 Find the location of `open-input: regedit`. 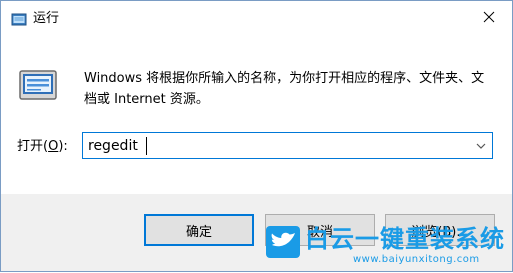

open-input: regedit is located at coordinates (113, 146).